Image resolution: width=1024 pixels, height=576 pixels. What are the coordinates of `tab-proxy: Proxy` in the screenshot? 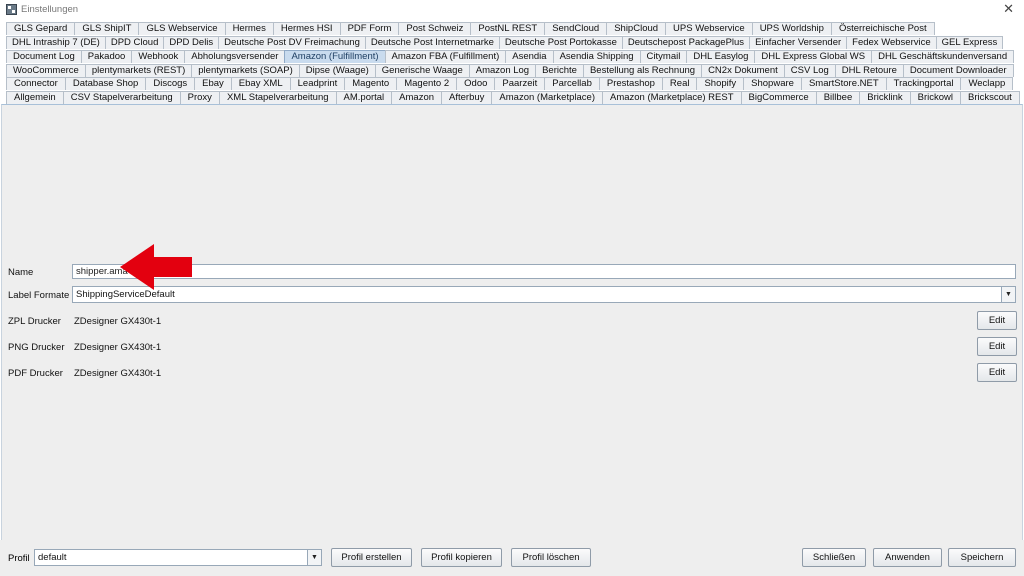 It's located at (199, 97).